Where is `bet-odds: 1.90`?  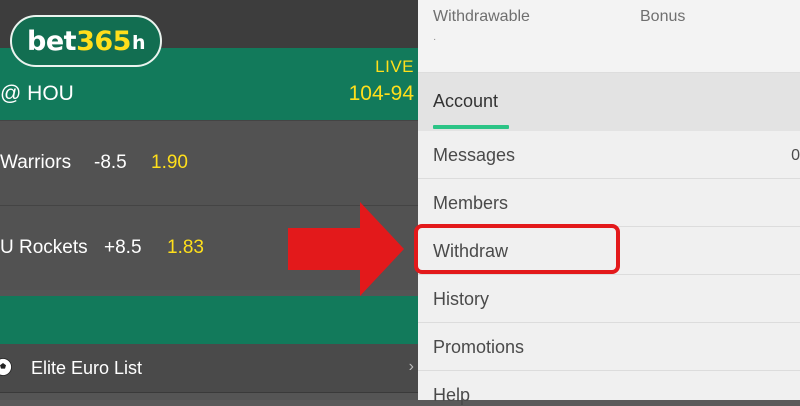
bet-odds: 1.90 is located at coordinates (169, 163).